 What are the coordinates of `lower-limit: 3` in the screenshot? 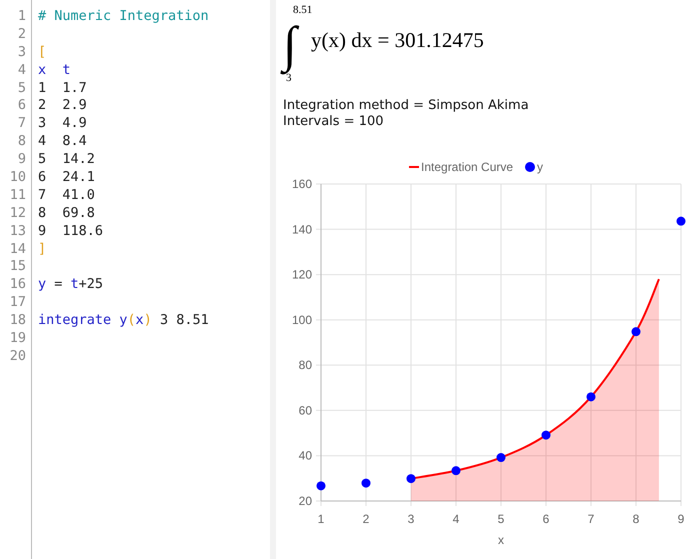 It's located at (289, 78).